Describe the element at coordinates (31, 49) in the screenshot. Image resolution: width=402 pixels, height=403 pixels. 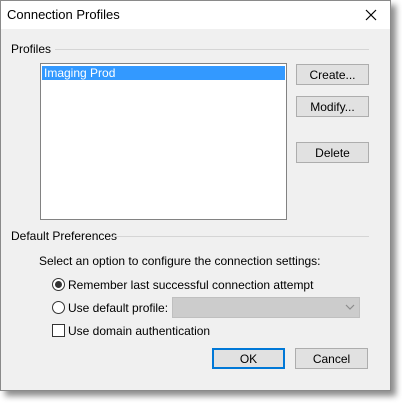
I see `profiles-group-label: Profiles` at that location.